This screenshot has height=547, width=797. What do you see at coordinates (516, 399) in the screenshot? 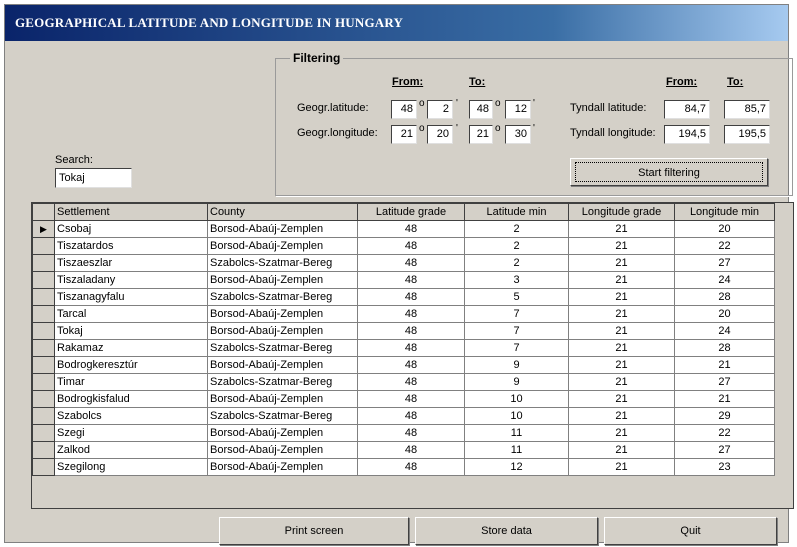
I see `latitude-min-cell: 10` at bounding box center [516, 399].